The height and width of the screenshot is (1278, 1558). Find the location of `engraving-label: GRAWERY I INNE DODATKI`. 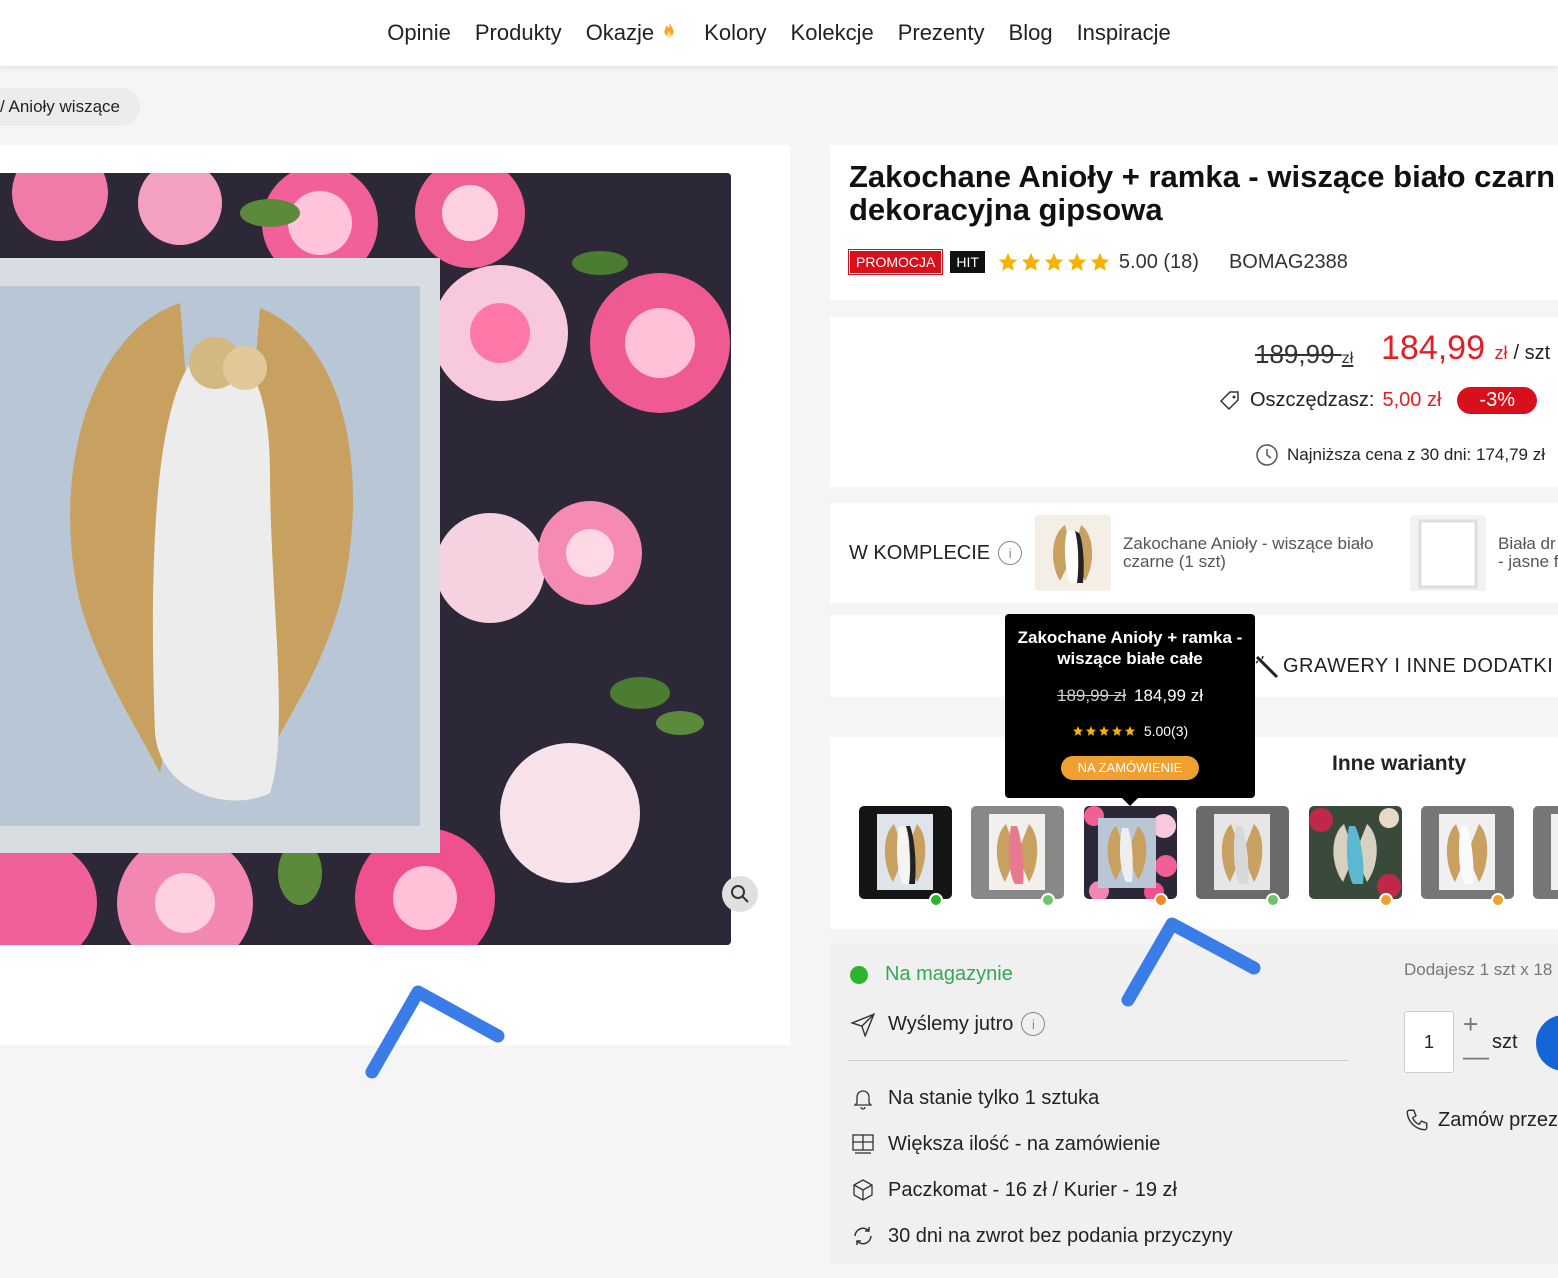

engraving-label: GRAWERY I INNE DODATKI is located at coordinates (1418, 666).